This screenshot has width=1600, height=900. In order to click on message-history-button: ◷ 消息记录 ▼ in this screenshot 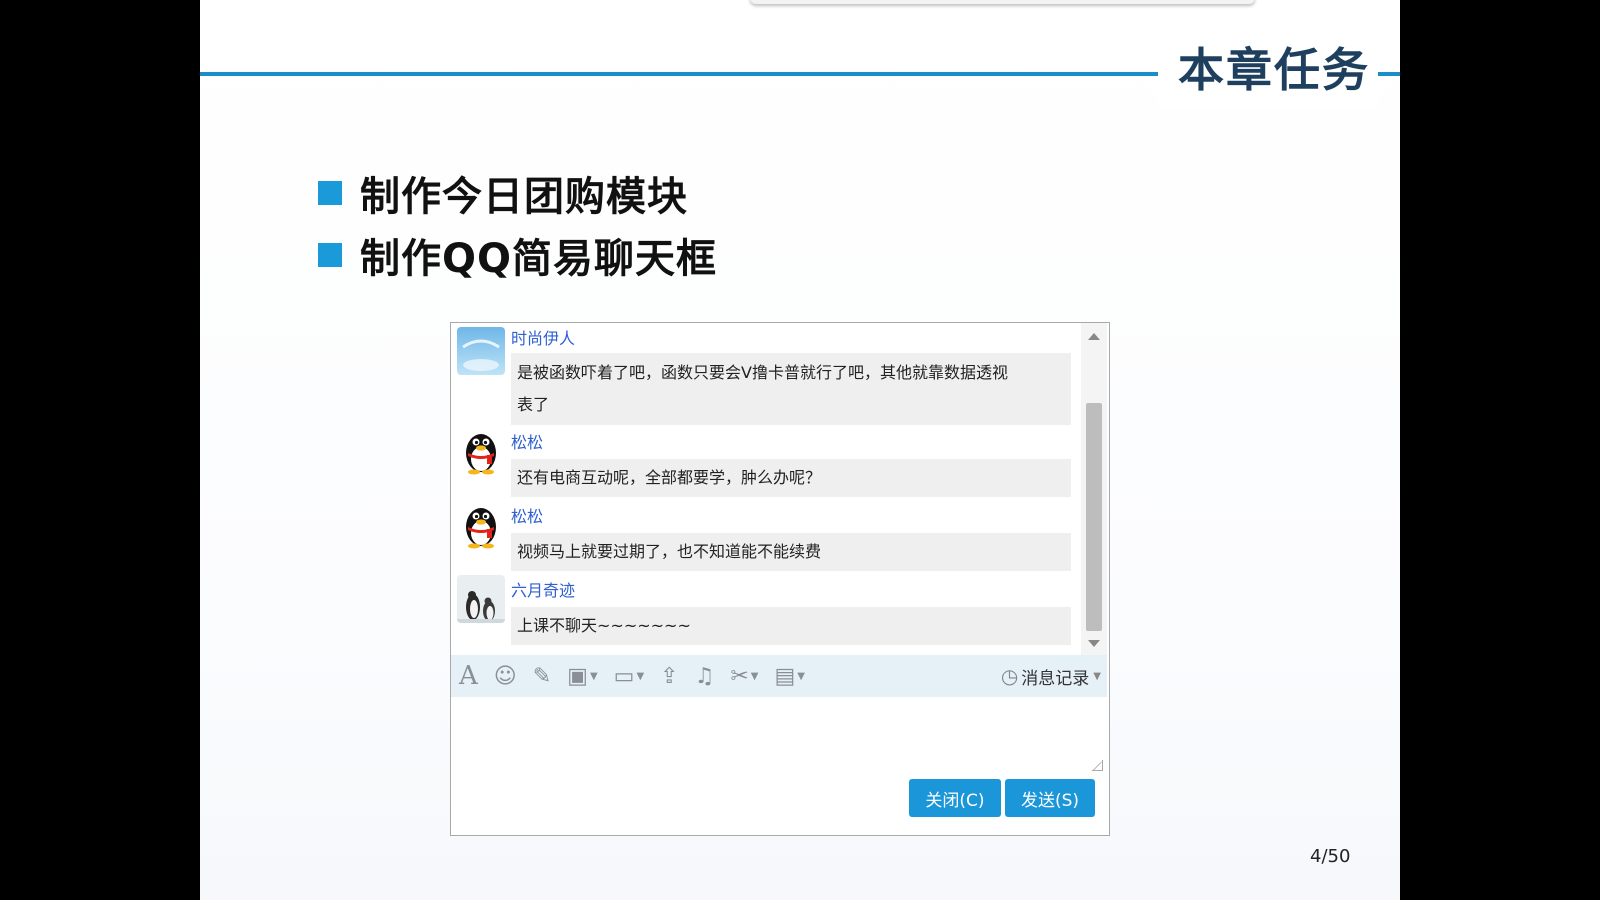, I will do `click(1051, 676)`.